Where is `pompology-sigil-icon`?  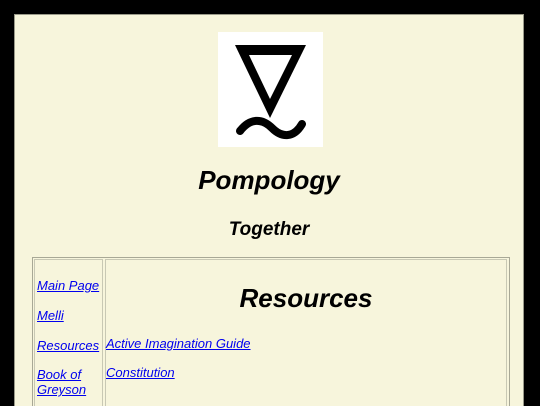 pompology-sigil-icon is located at coordinates (270, 89).